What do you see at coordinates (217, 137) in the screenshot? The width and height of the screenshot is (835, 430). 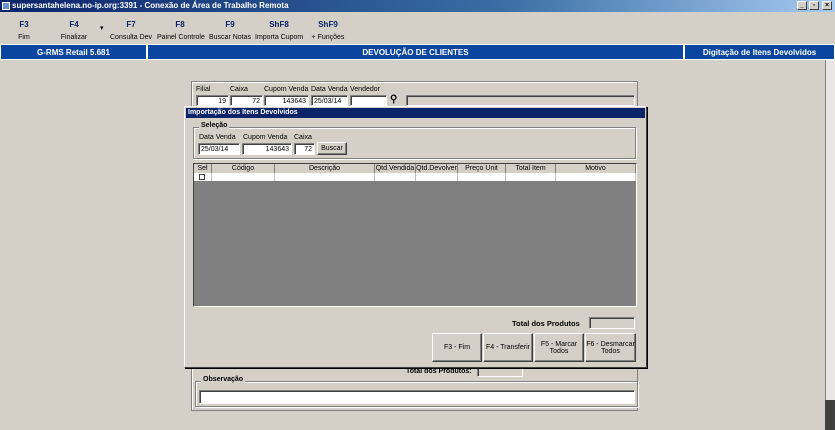 I see `dialog-data-venda-label: Data Venda` at bounding box center [217, 137].